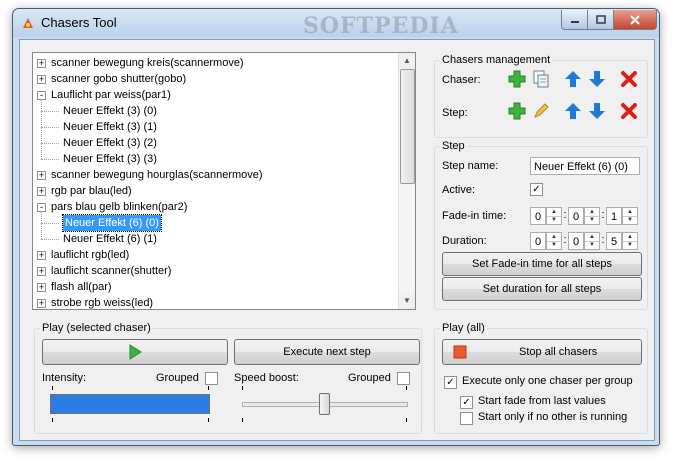  I want to click on tree-item-label: Neuer Effekt (3) (2), so click(110, 143).